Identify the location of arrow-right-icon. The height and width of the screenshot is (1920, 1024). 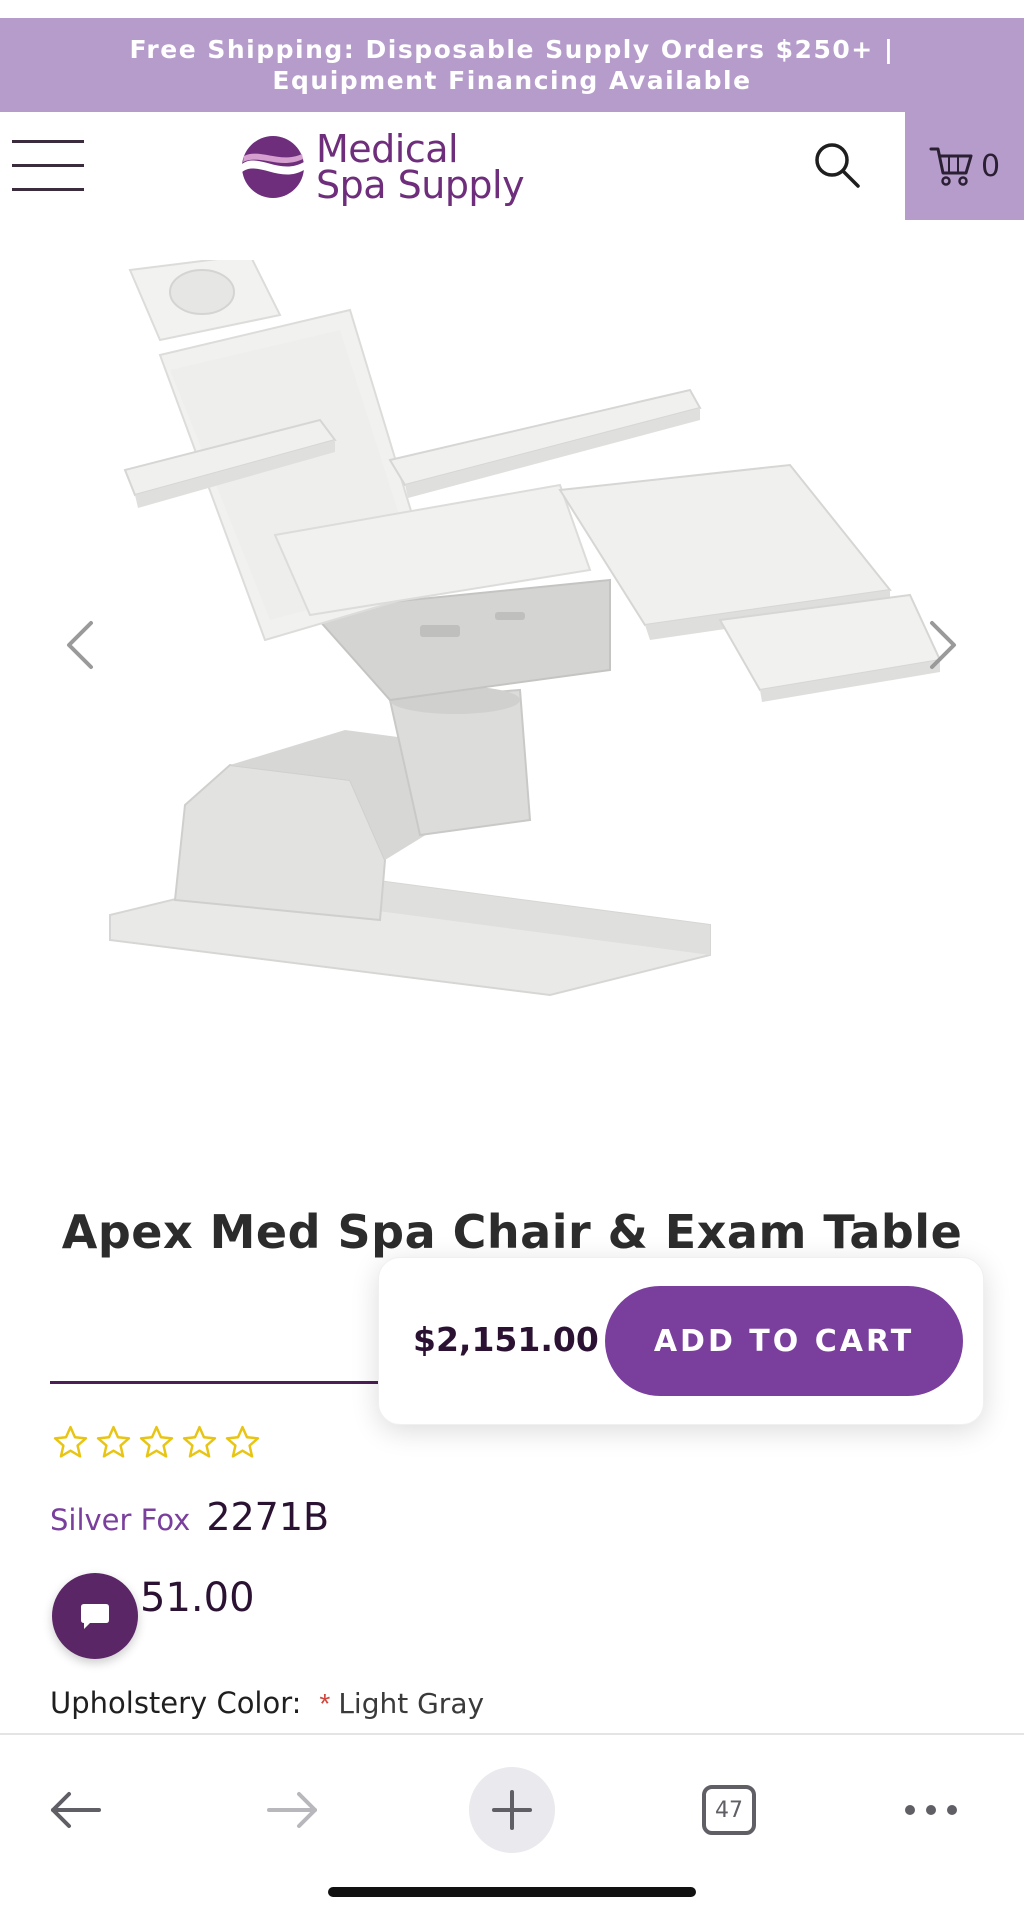
(293, 1810).